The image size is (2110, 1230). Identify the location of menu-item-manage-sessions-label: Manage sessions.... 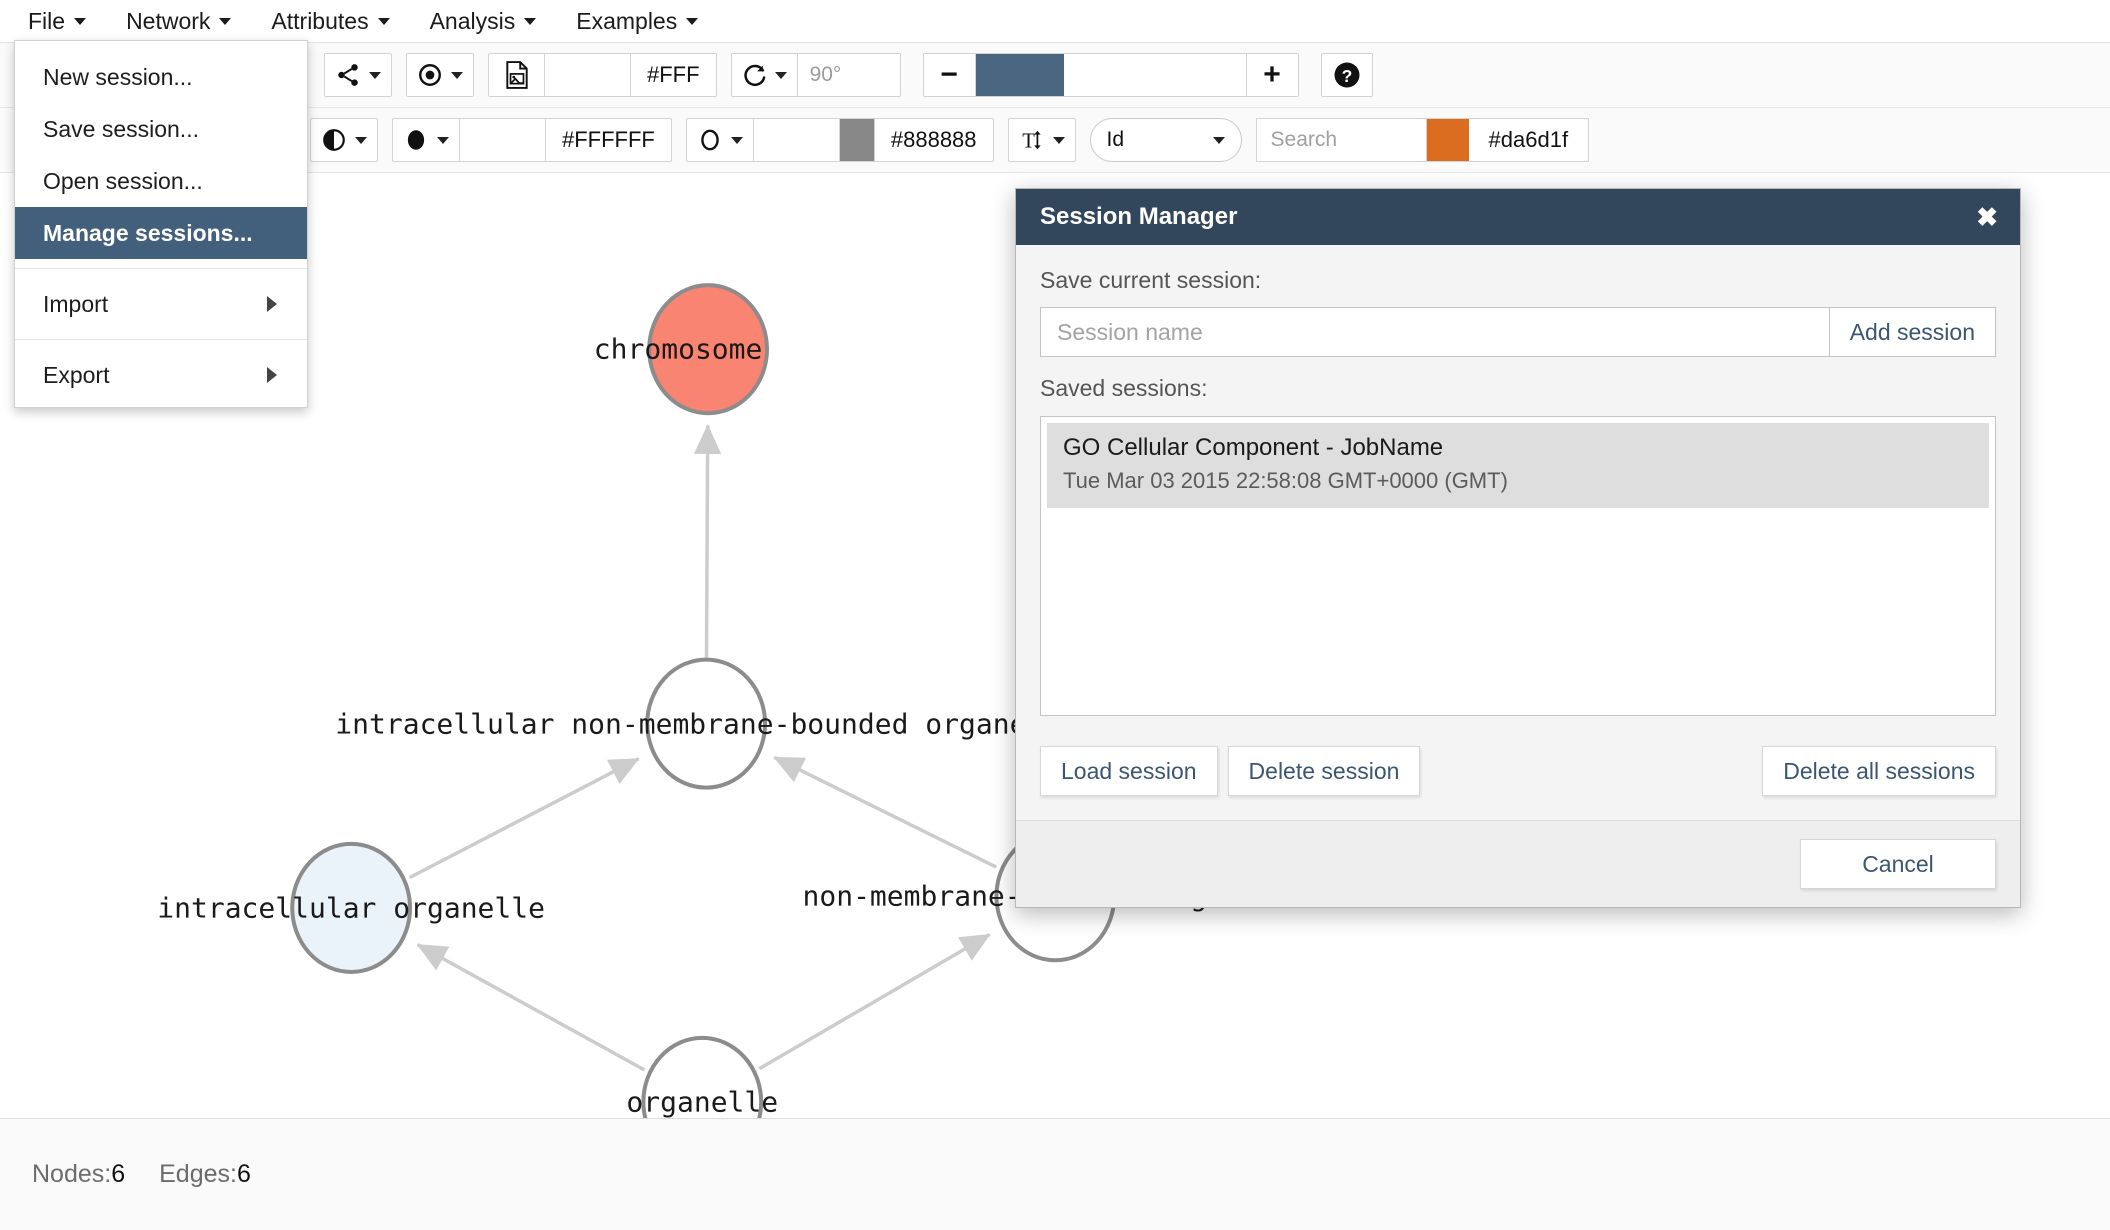
(148, 232).